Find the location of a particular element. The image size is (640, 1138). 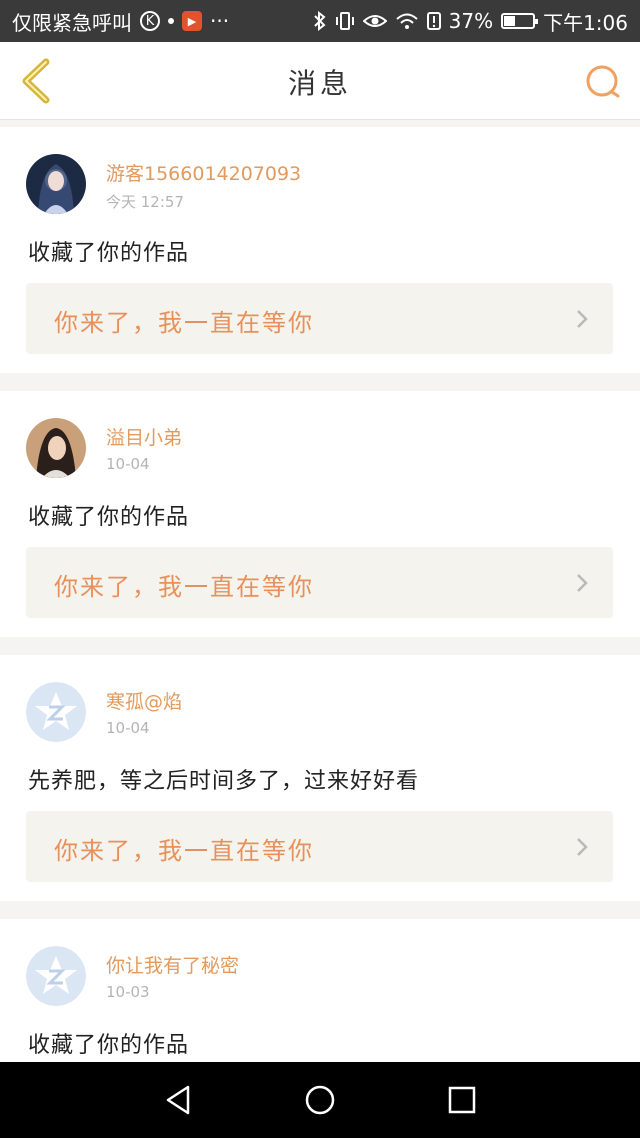

clock-time: 下午1:06 is located at coordinates (585, 22).